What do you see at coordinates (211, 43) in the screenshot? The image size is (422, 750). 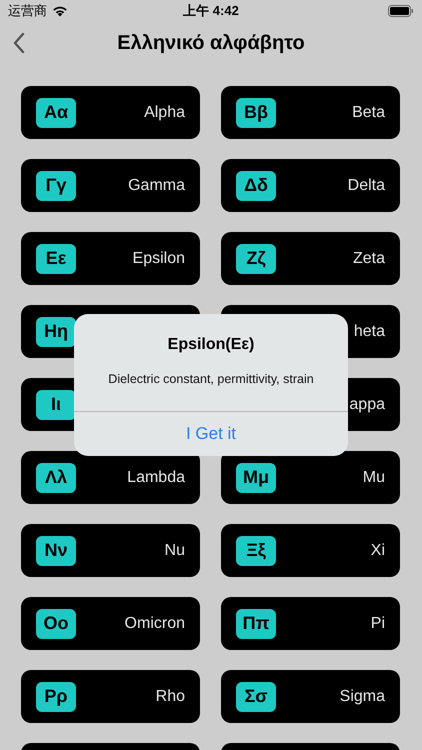 I see `page-title: Ελληνικό αλφάβητο` at bounding box center [211, 43].